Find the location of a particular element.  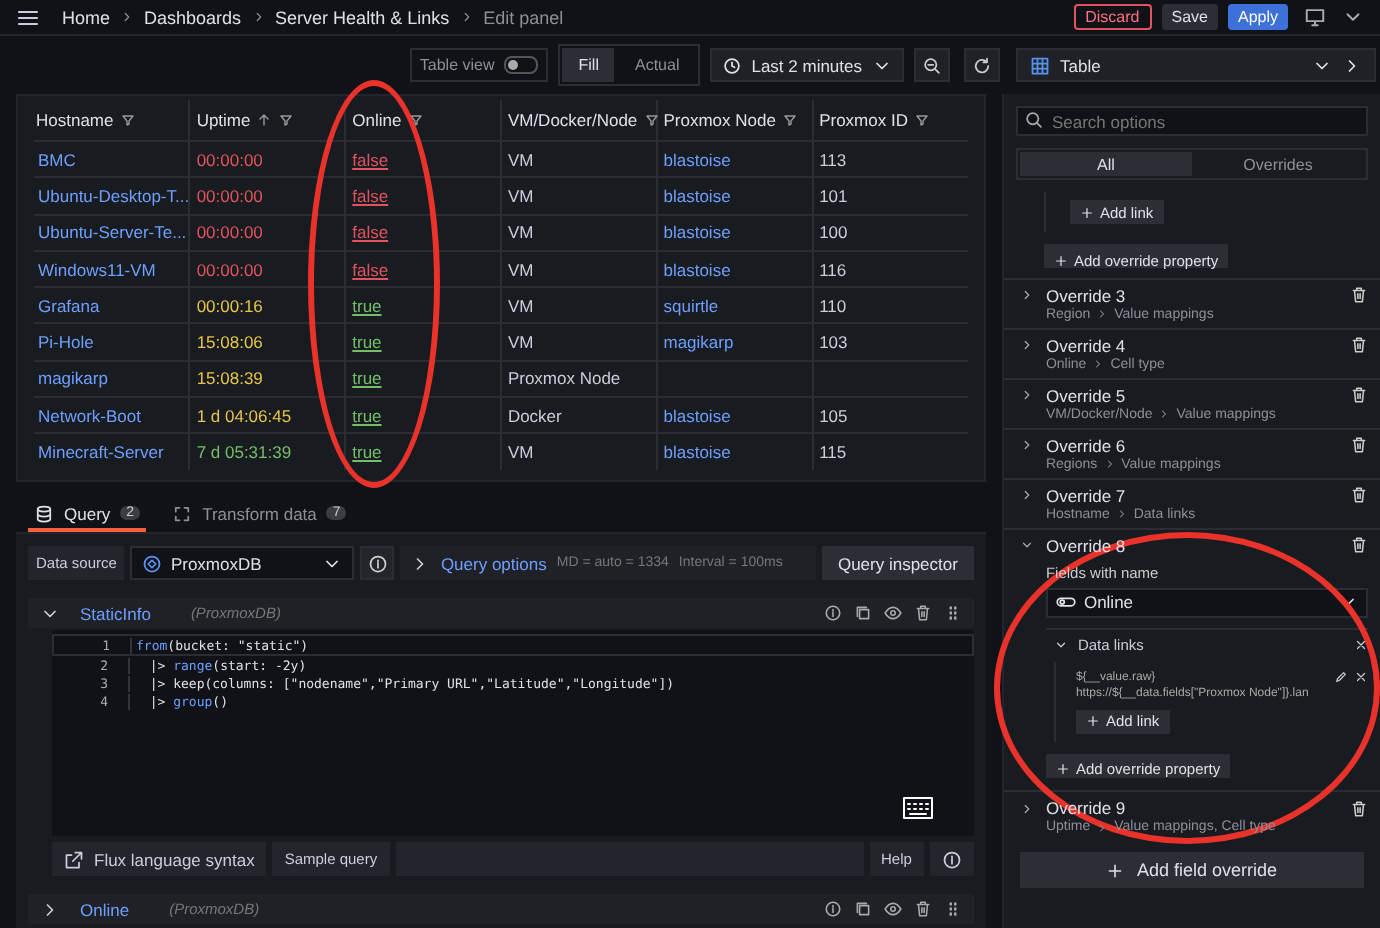

override-title: Override 6 is located at coordinates (1085, 445).